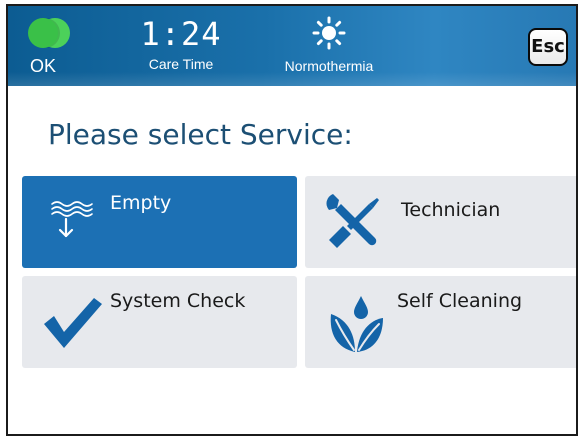  What do you see at coordinates (460, 301) in the screenshot?
I see `tile-label: Self Cleaning` at bounding box center [460, 301].